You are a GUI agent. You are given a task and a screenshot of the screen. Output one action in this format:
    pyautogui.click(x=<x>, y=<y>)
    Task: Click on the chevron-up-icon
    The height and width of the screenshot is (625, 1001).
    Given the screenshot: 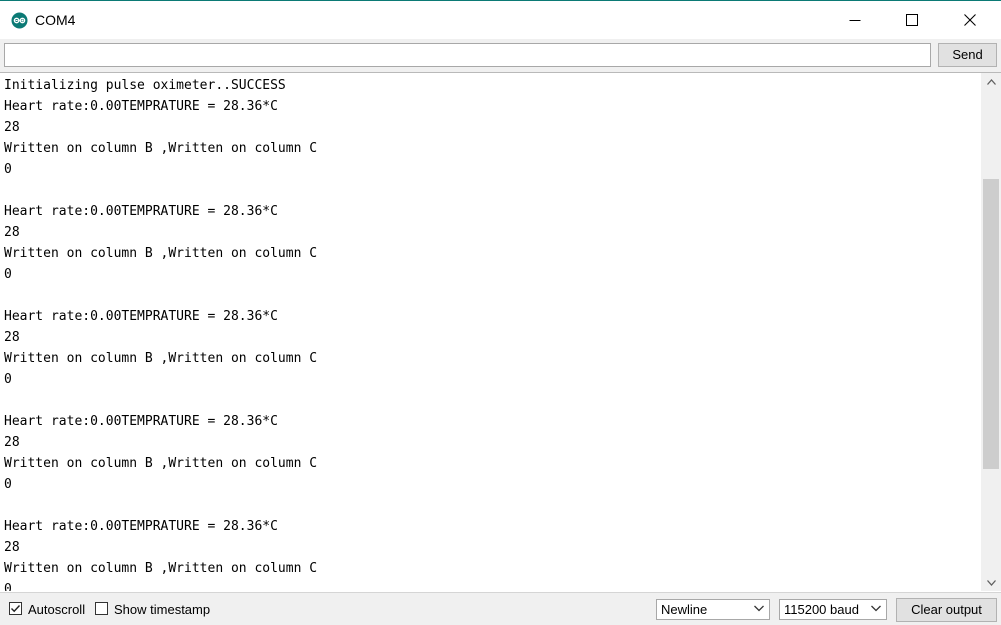 What is the action you would take?
    pyautogui.click(x=991, y=81)
    